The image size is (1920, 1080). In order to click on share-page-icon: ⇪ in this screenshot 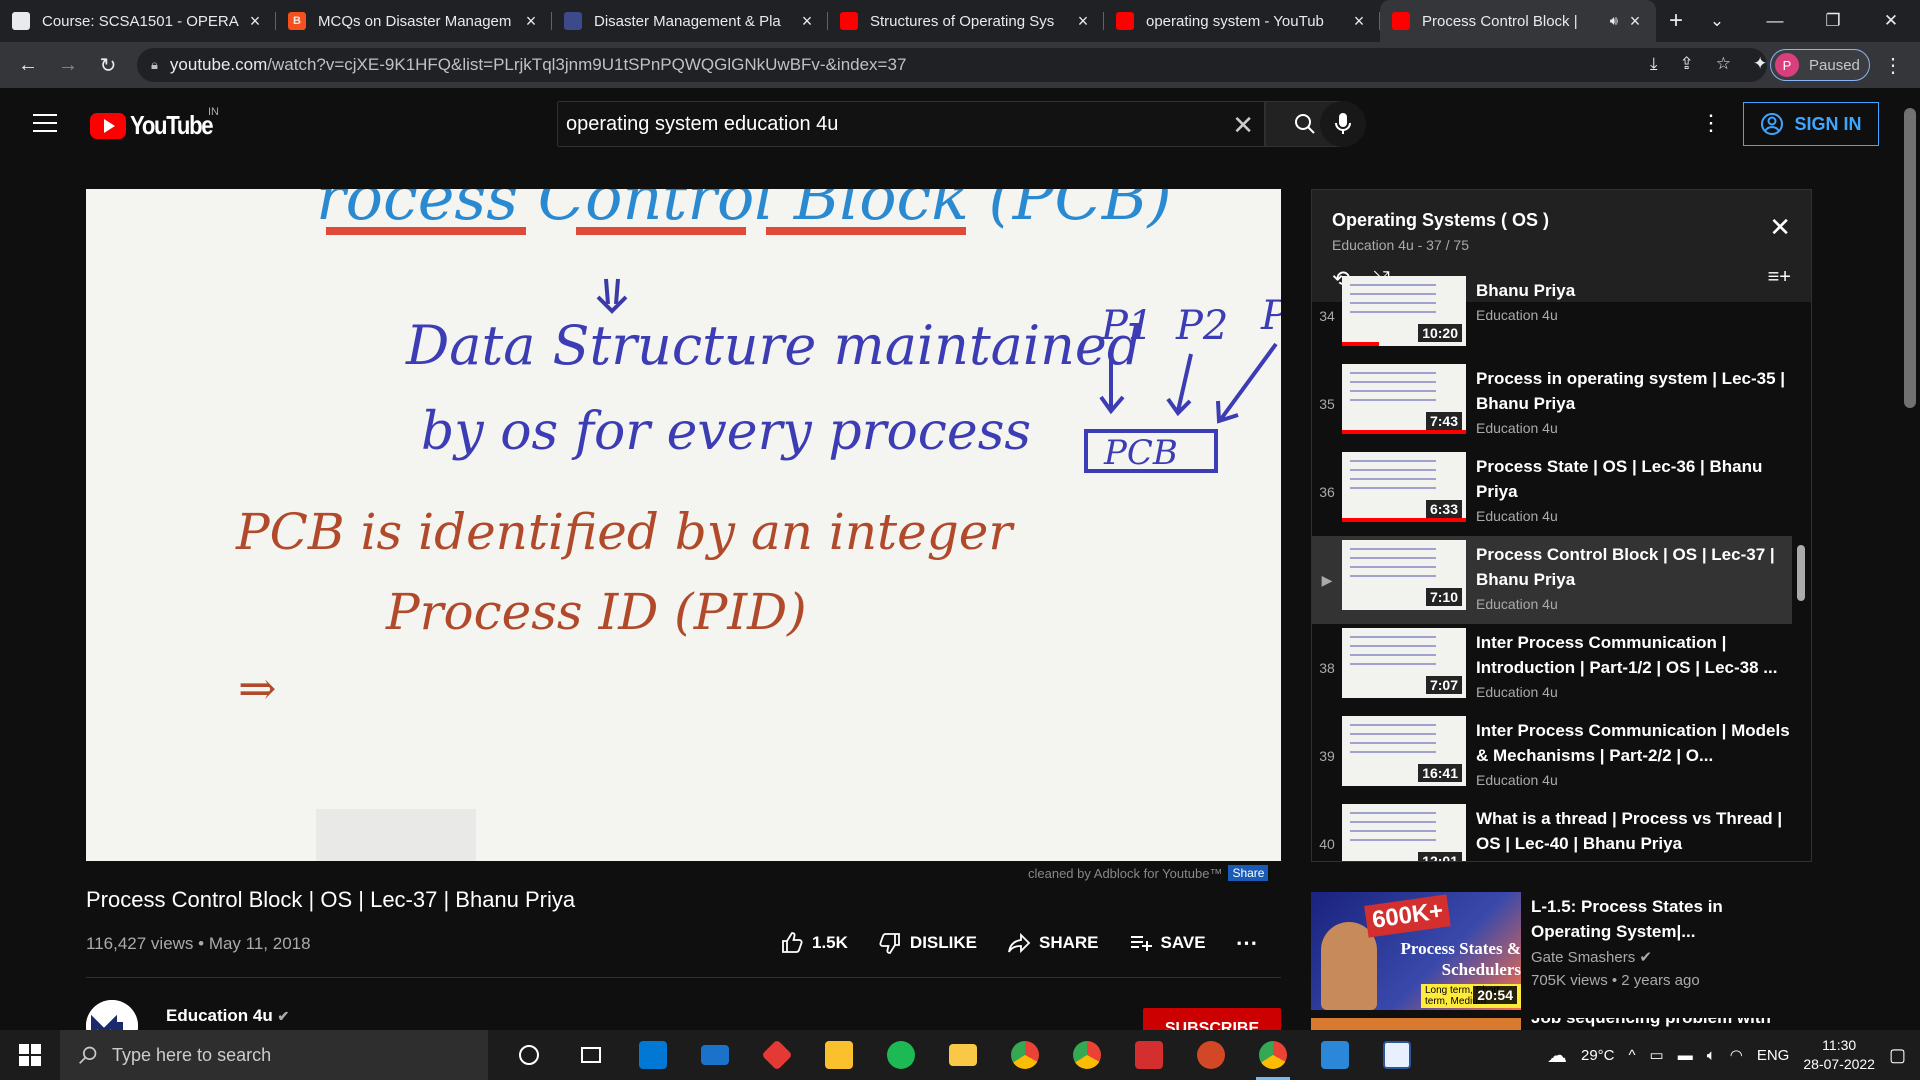, I will do `click(1687, 64)`.